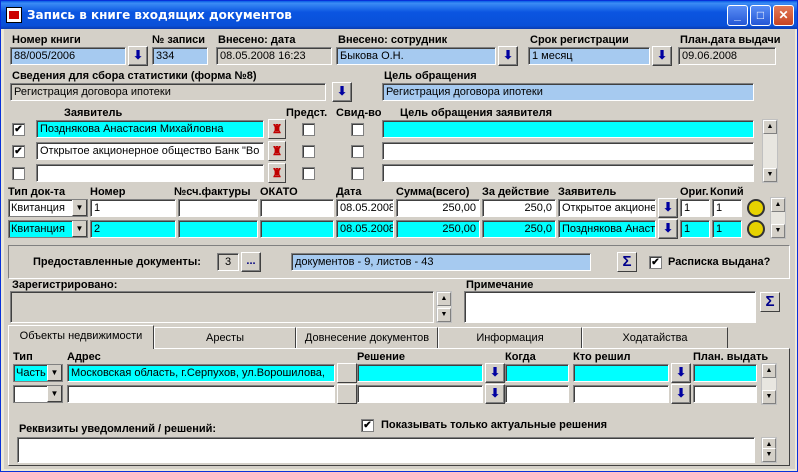 The image size is (798, 472). What do you see at coordinates (225, 337) in the screenshot?
I see `tab-arrests: Аресты` at bounding box center [225, 337].